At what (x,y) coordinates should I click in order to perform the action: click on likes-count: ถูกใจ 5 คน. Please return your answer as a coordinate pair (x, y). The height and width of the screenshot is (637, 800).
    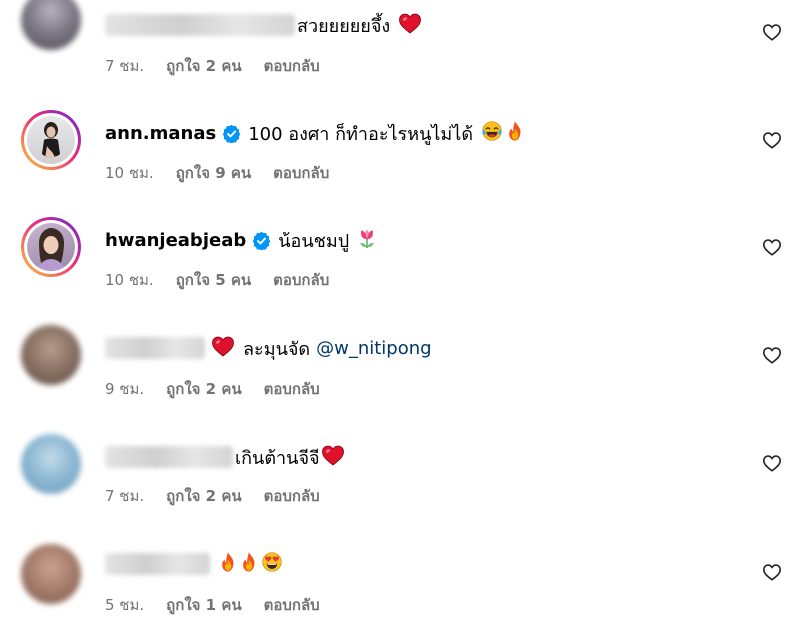
    Looking at the image, I should click on (213, 280).